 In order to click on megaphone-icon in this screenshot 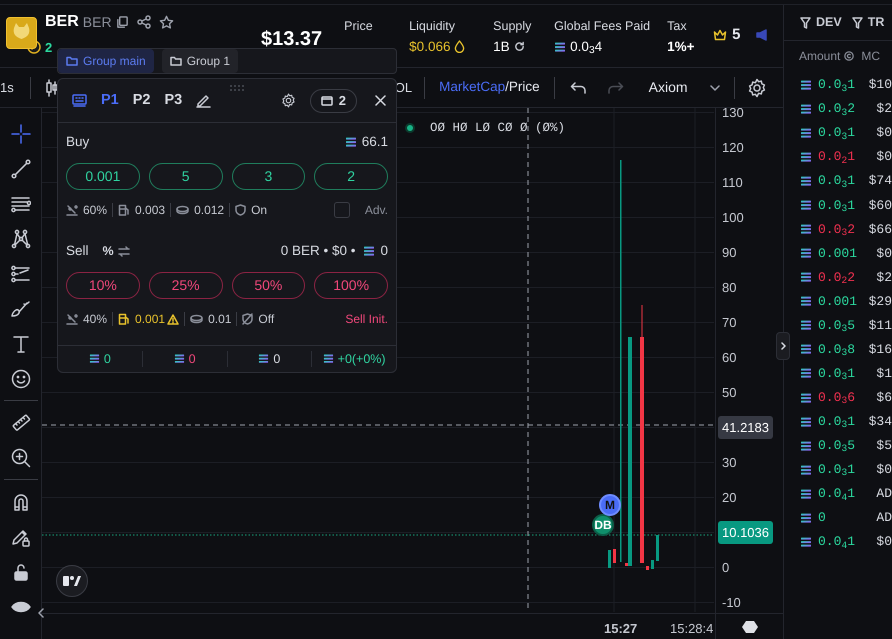, I will do `click(761, 35)`.